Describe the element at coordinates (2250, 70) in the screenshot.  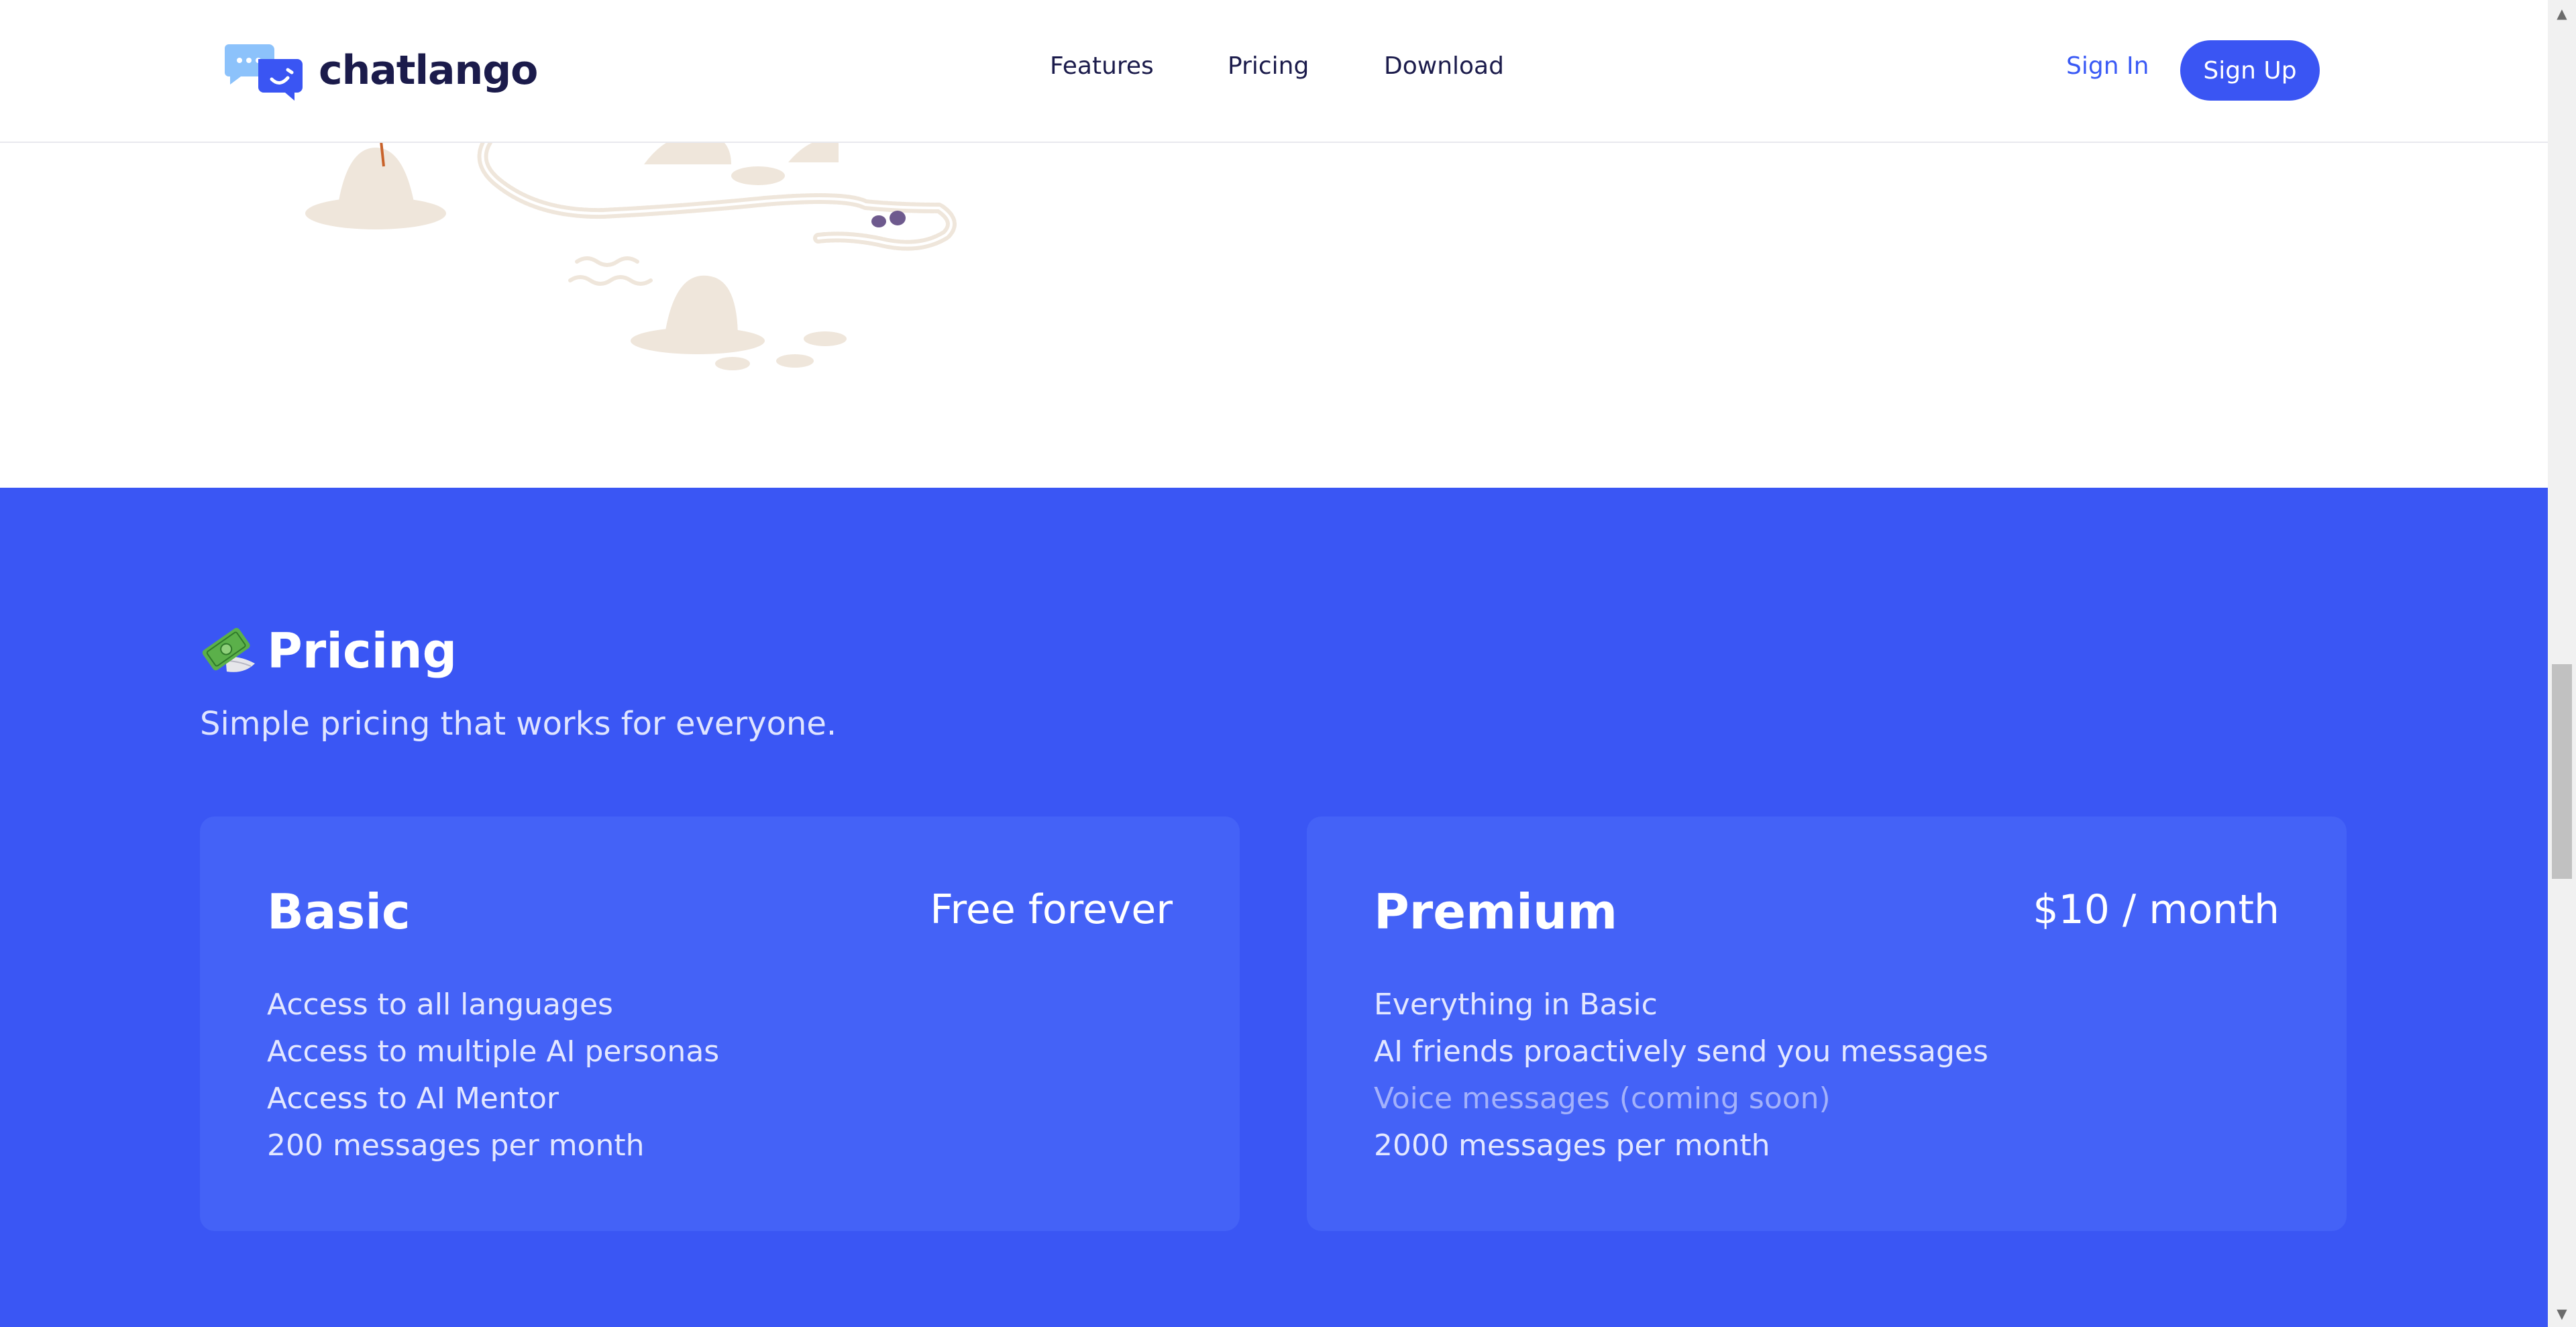
I see `sign-up-button: Sign Up` at that location.